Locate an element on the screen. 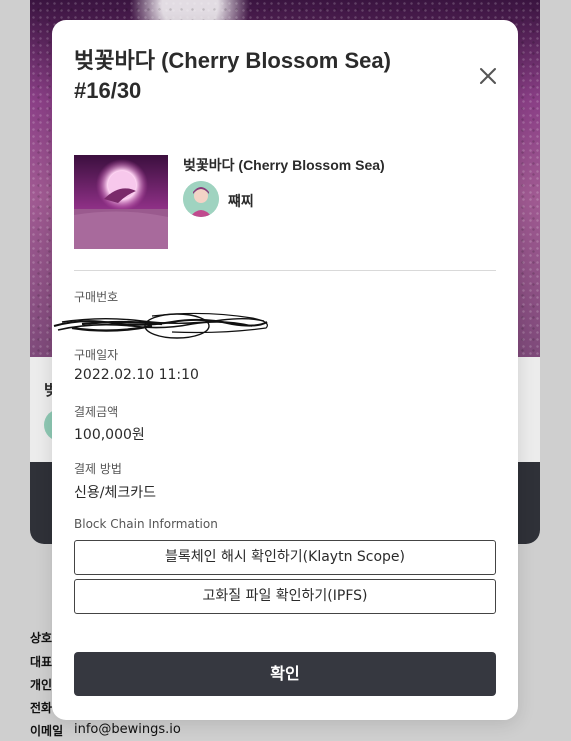 The image size is (571, 741). modal-title-name: 벚꽃바다 (Cherry Blossom Sea) is located at coordinates (232, 60).